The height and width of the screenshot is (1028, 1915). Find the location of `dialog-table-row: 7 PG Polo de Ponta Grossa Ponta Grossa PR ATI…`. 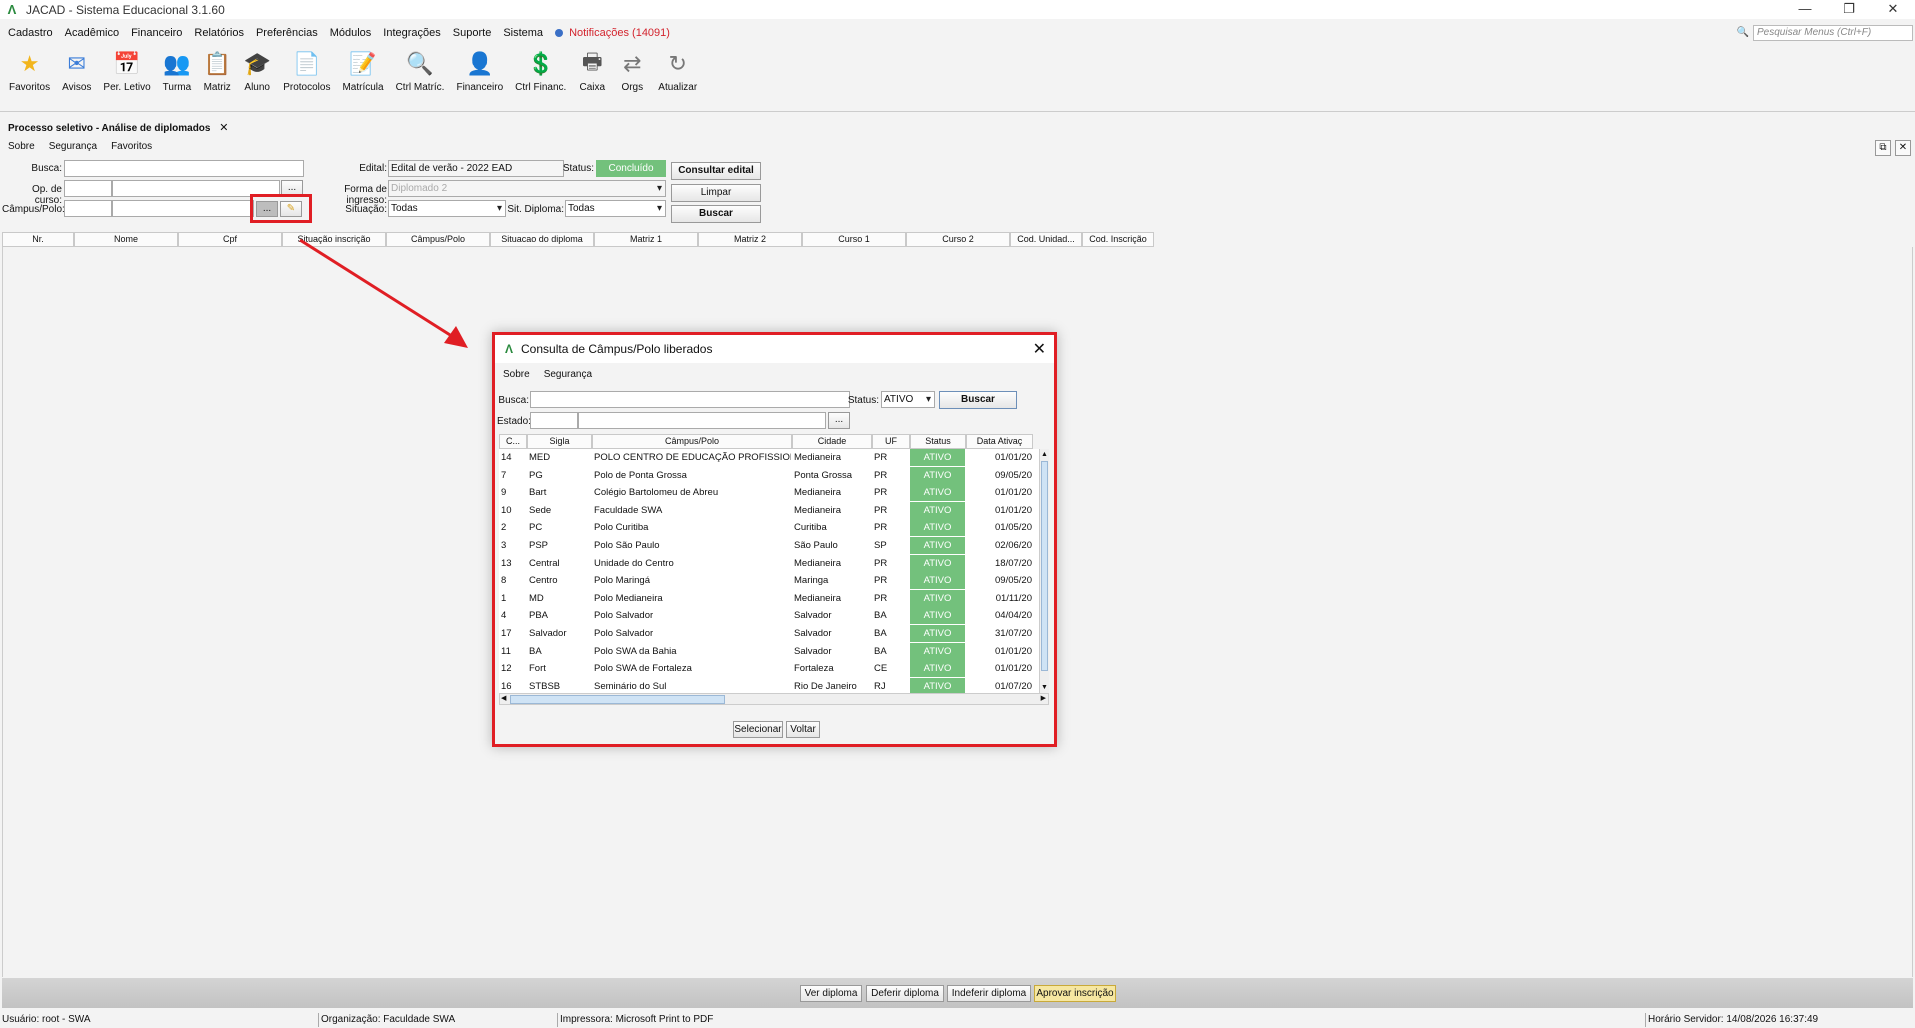

dialog-table-row: 7 PG Polo de Ponta Grossa Ponta Grossa PR ATI… is located at coordinates (769, 475).